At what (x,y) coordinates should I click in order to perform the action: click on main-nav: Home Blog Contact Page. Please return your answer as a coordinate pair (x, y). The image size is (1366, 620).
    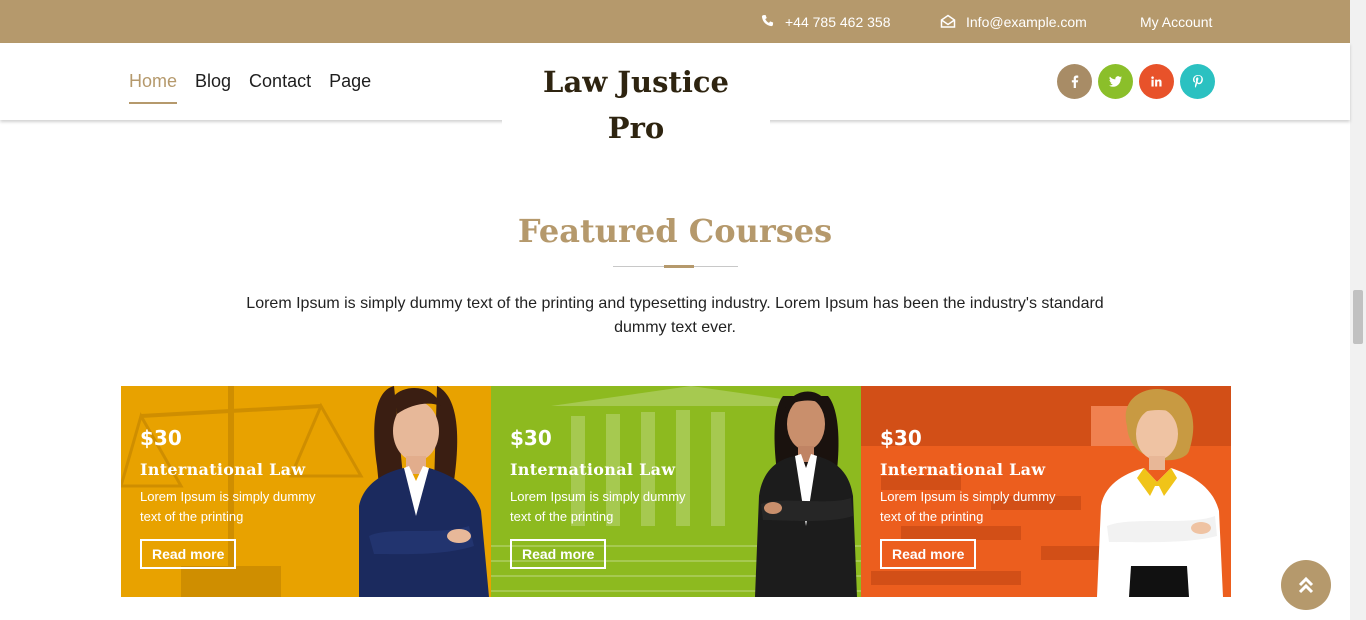
    Looking at the image, I should click on (250, 81).